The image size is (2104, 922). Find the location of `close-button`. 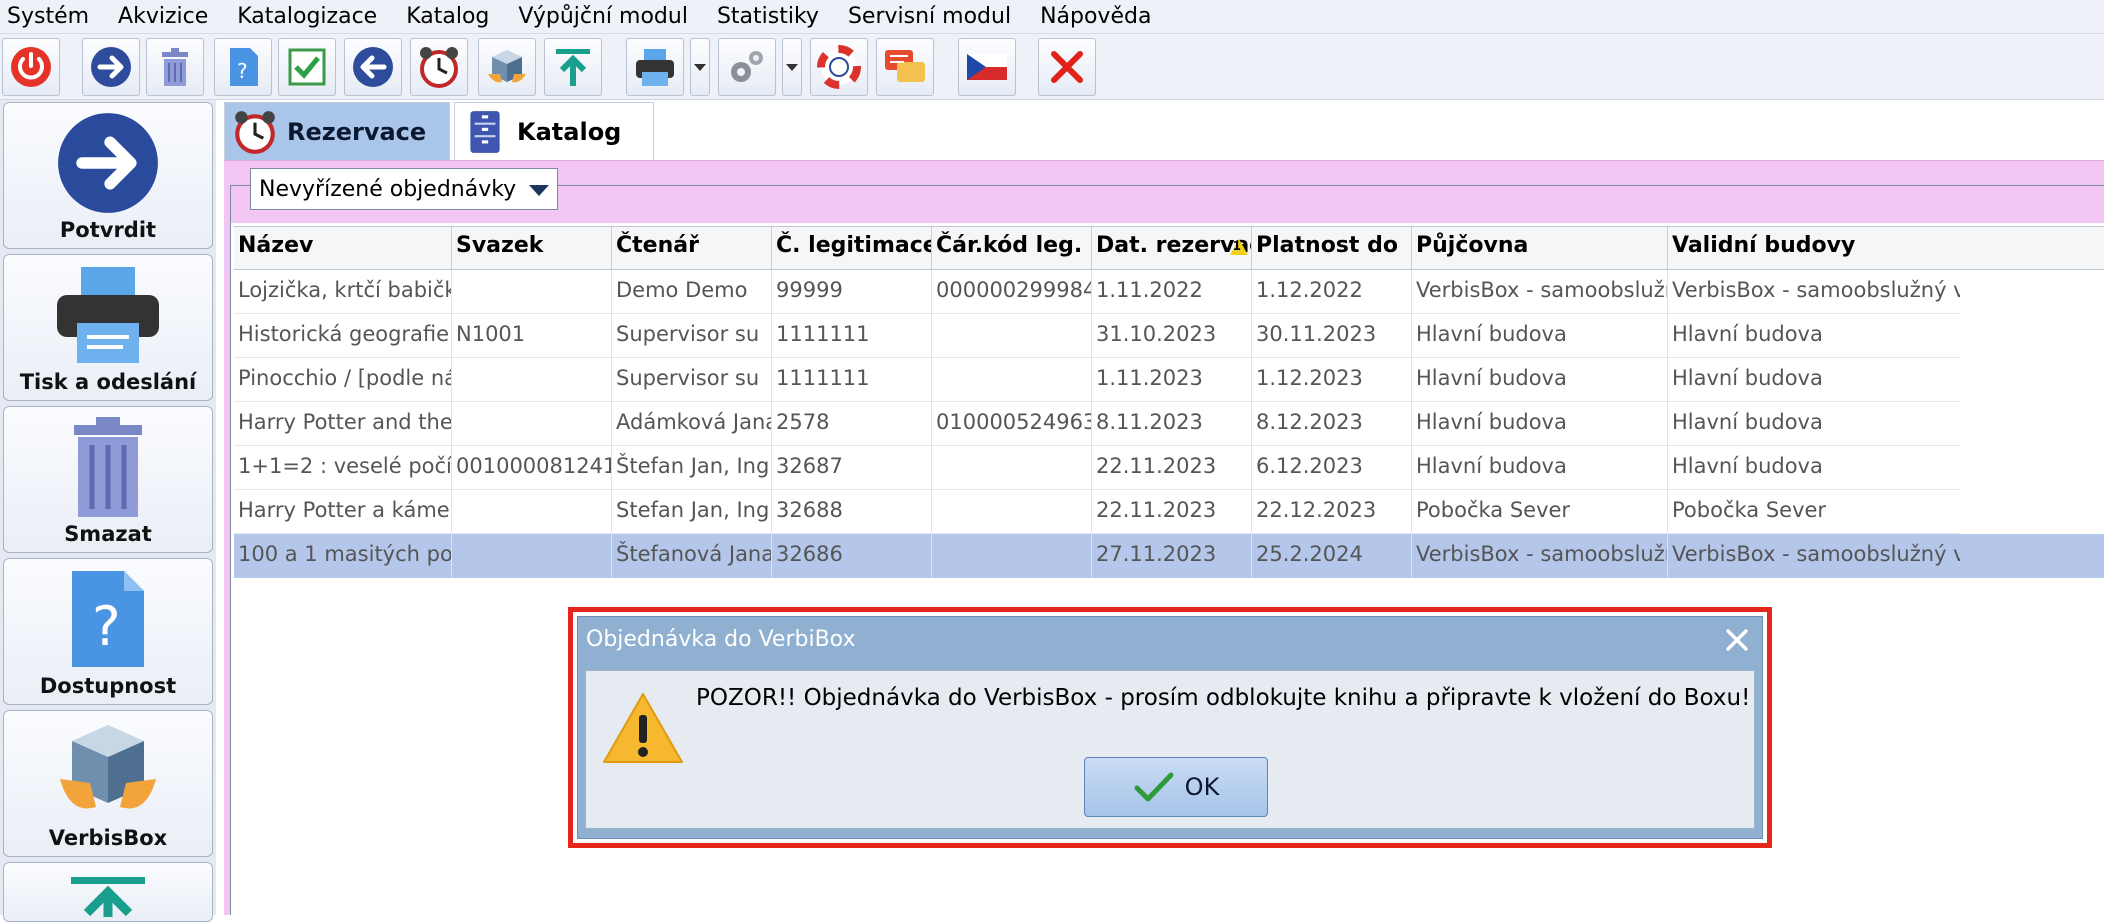

close-button is located at coordinates (1067, 67).